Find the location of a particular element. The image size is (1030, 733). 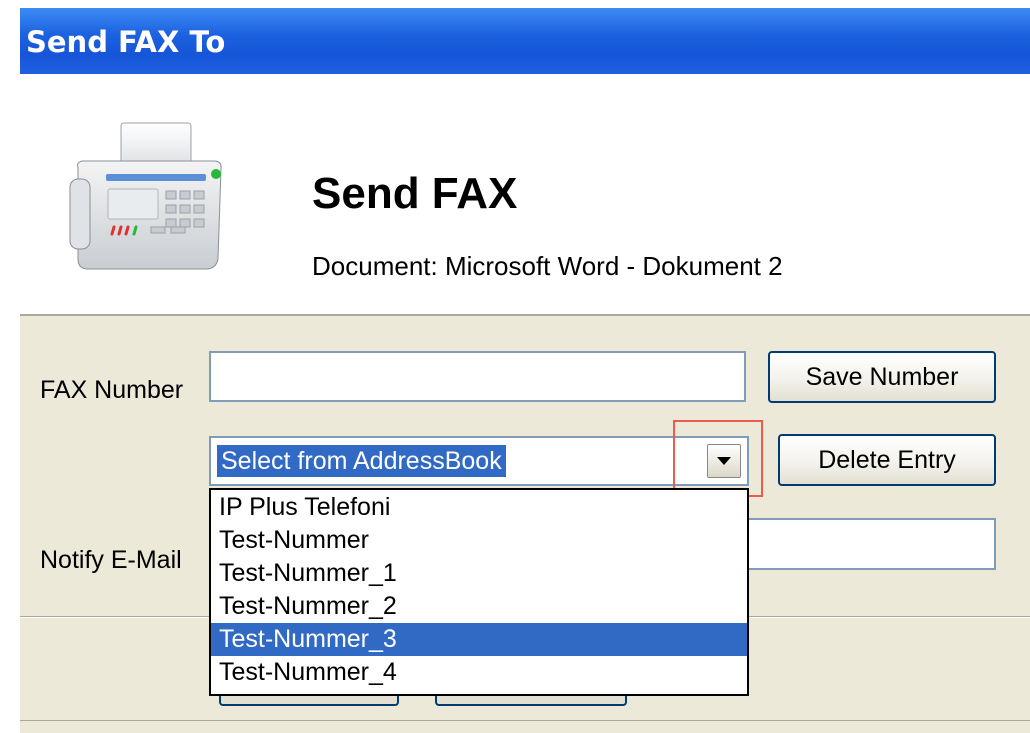

delete-entry-button: Delete Entry is located at coordinates (887, 460).